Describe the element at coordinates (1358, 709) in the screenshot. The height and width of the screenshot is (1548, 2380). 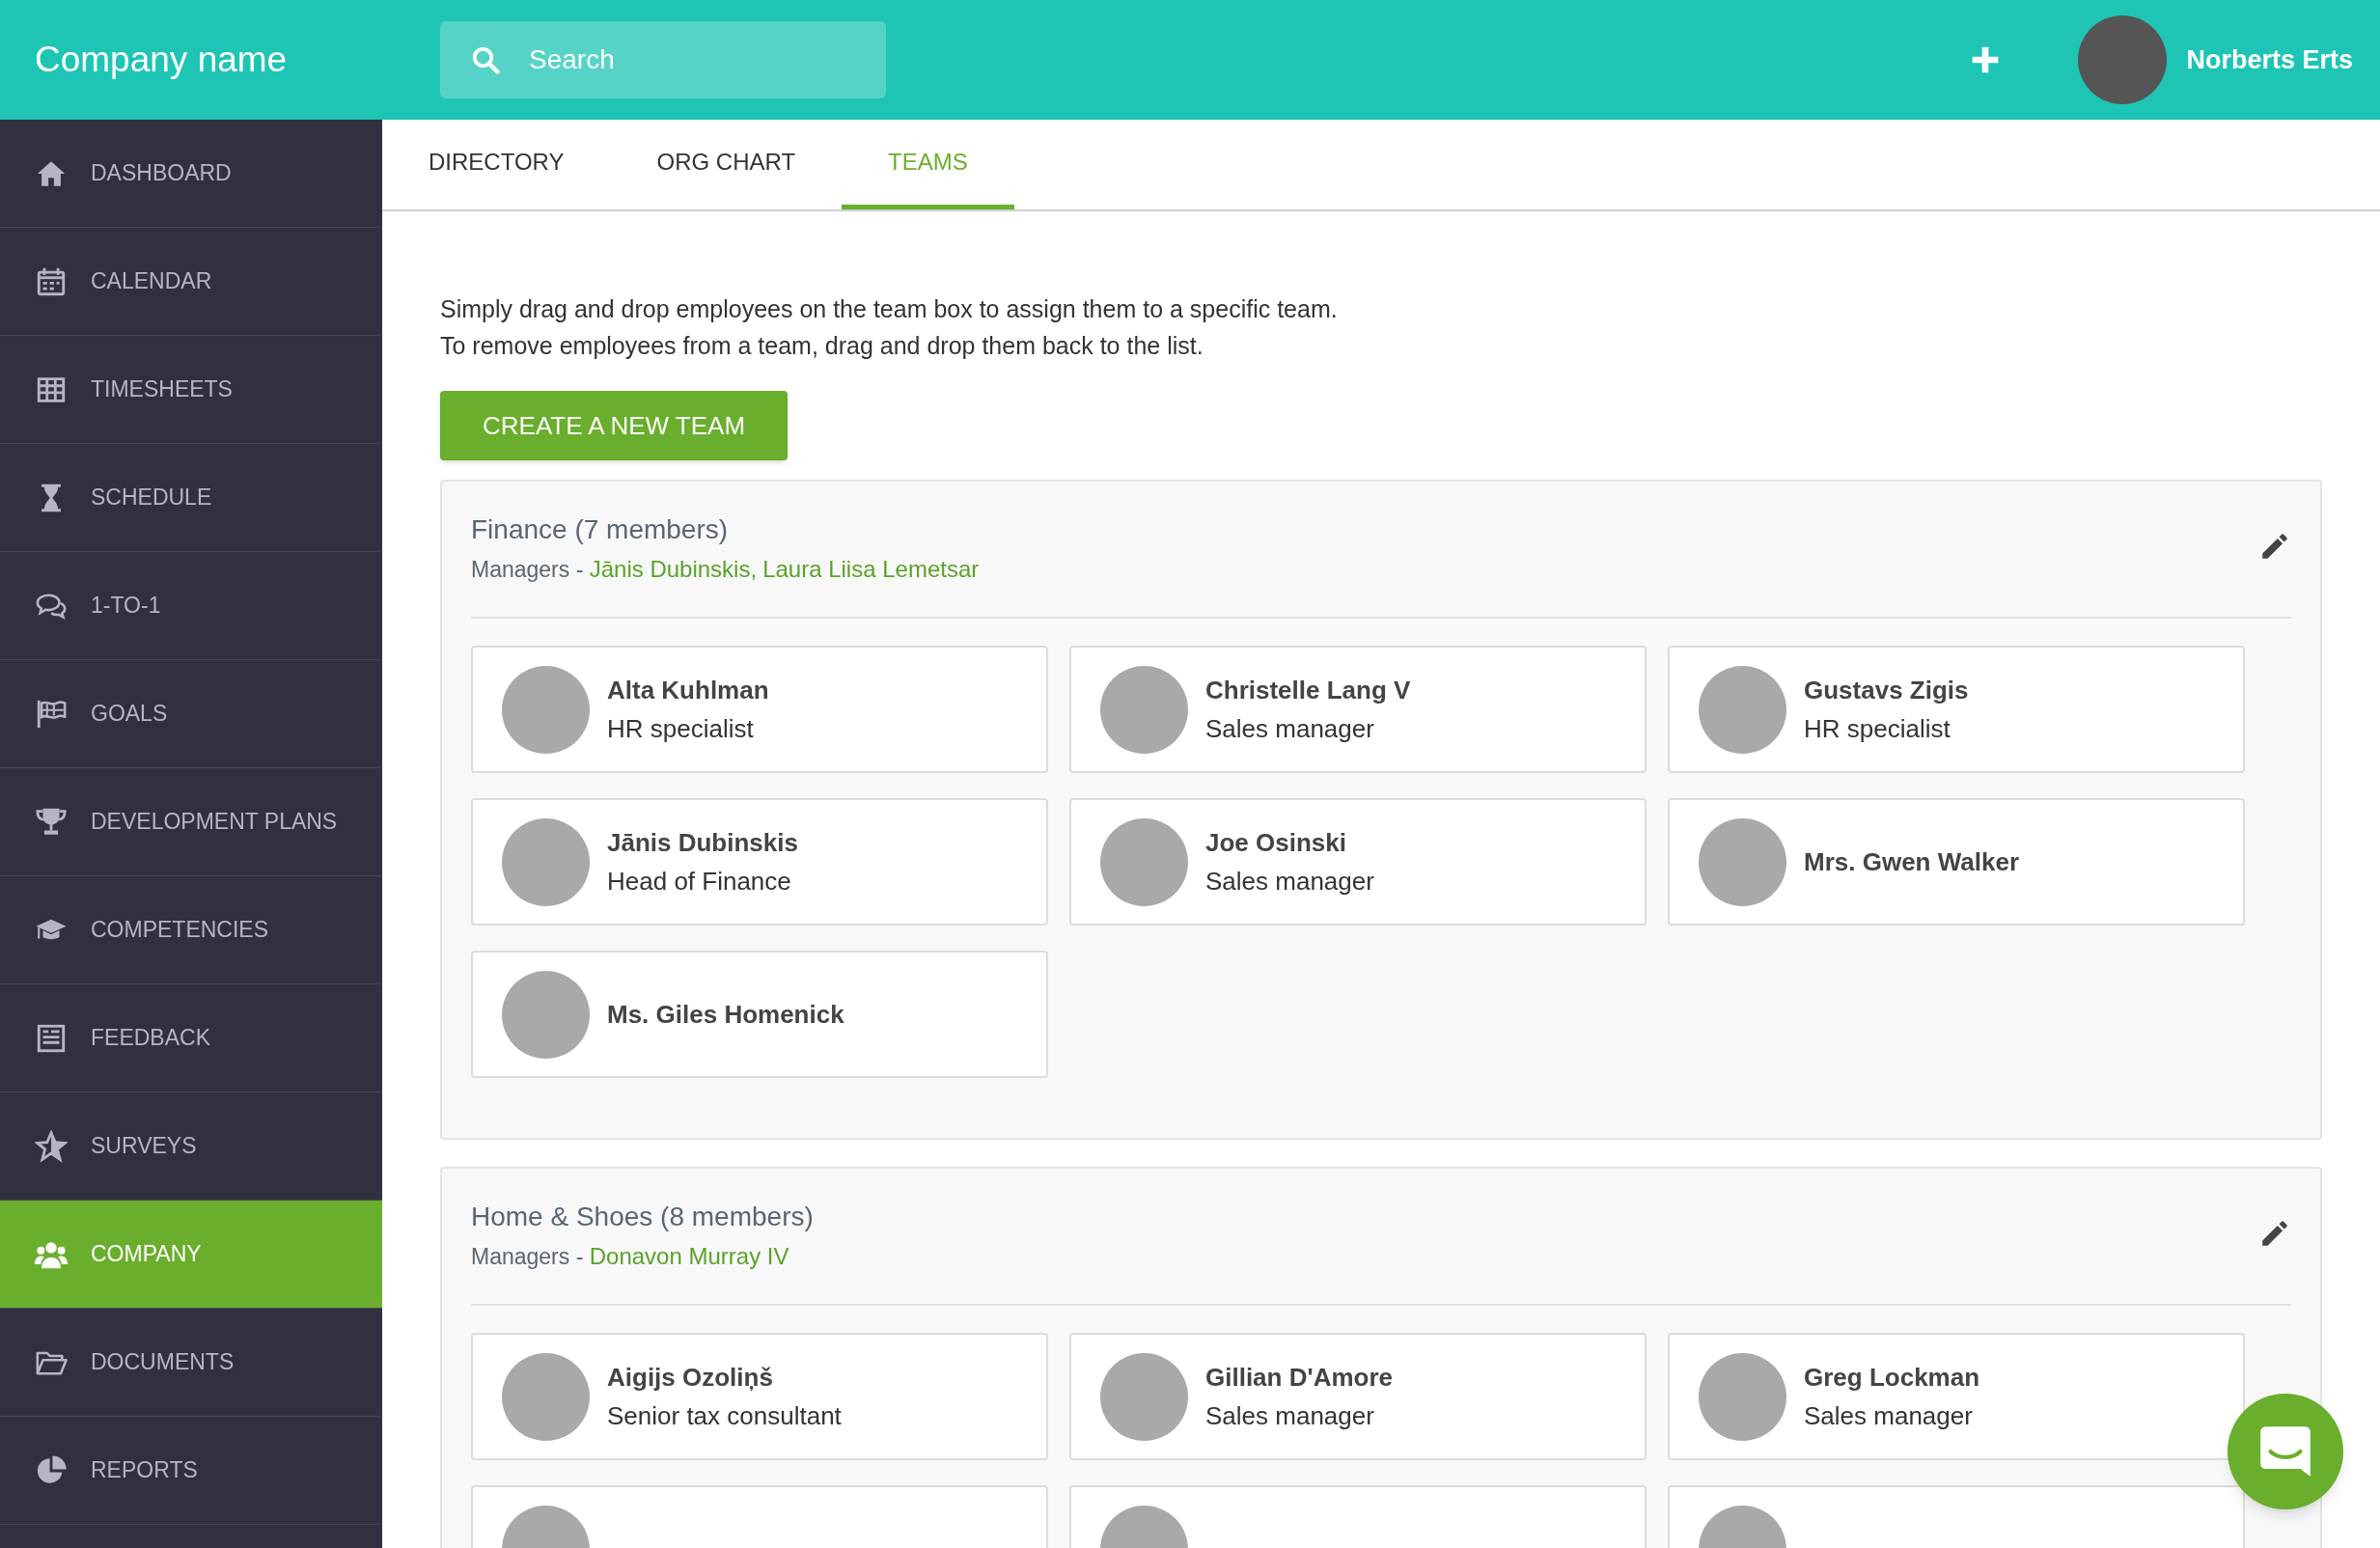
I see `member-card: Christelle Lang V Sales manager` at that location.